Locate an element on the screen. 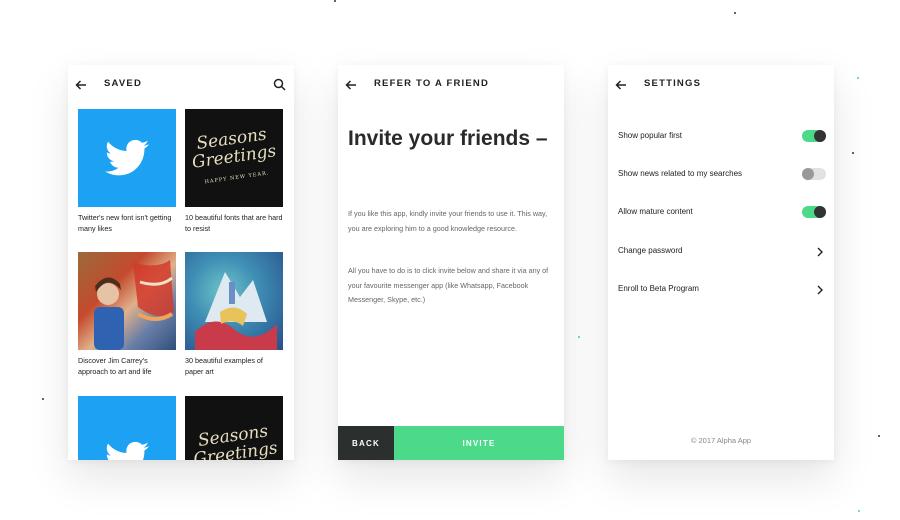 Image resolution: width=900 pixels, height=520 pixels. paper-art-graphic is located at coordinates (236, 311).